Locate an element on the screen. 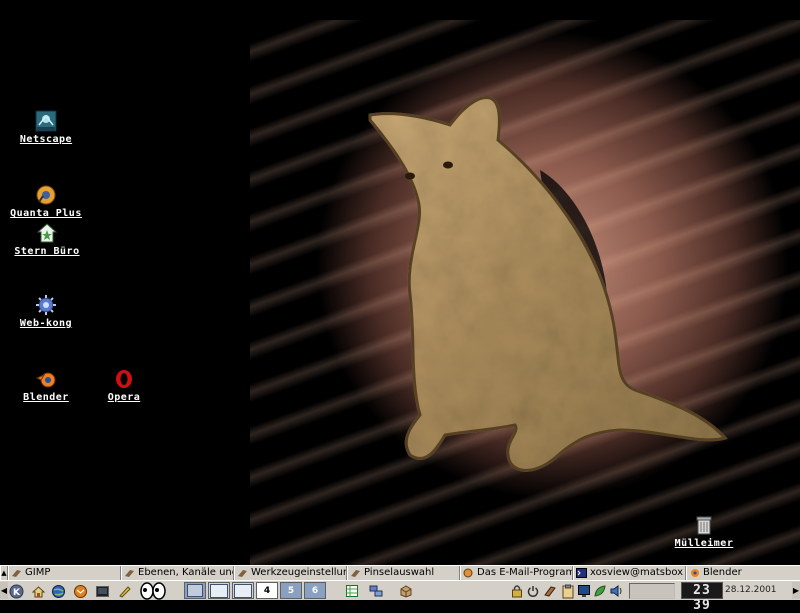  tray-empty-area is located at coordinates (652, 591).